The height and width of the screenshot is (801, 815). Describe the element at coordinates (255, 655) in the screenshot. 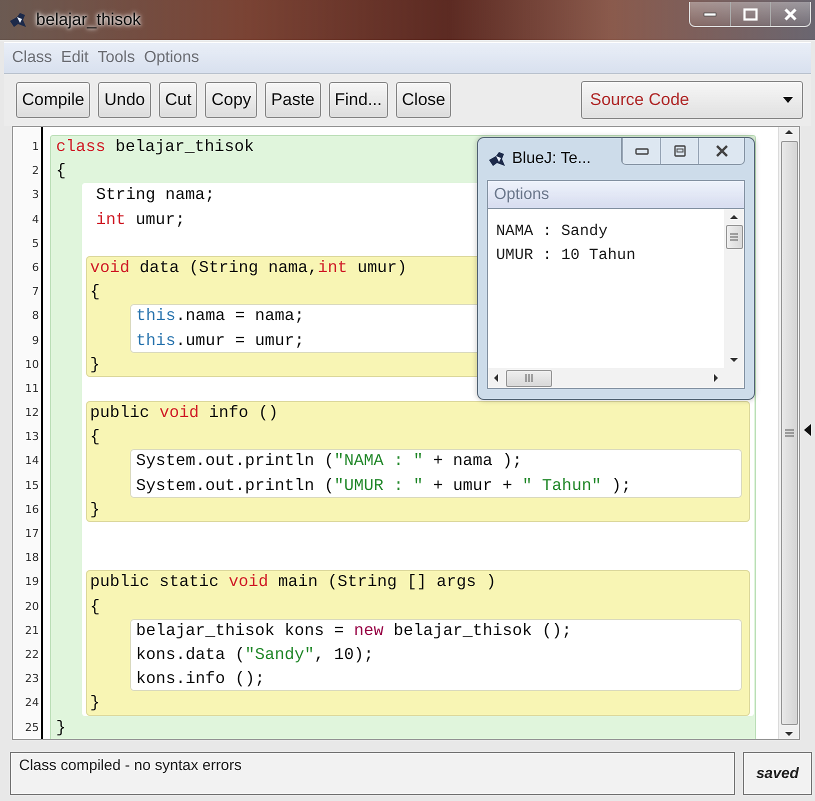

I see `code-line: kons.data ("Sandy", 10);` at that location.